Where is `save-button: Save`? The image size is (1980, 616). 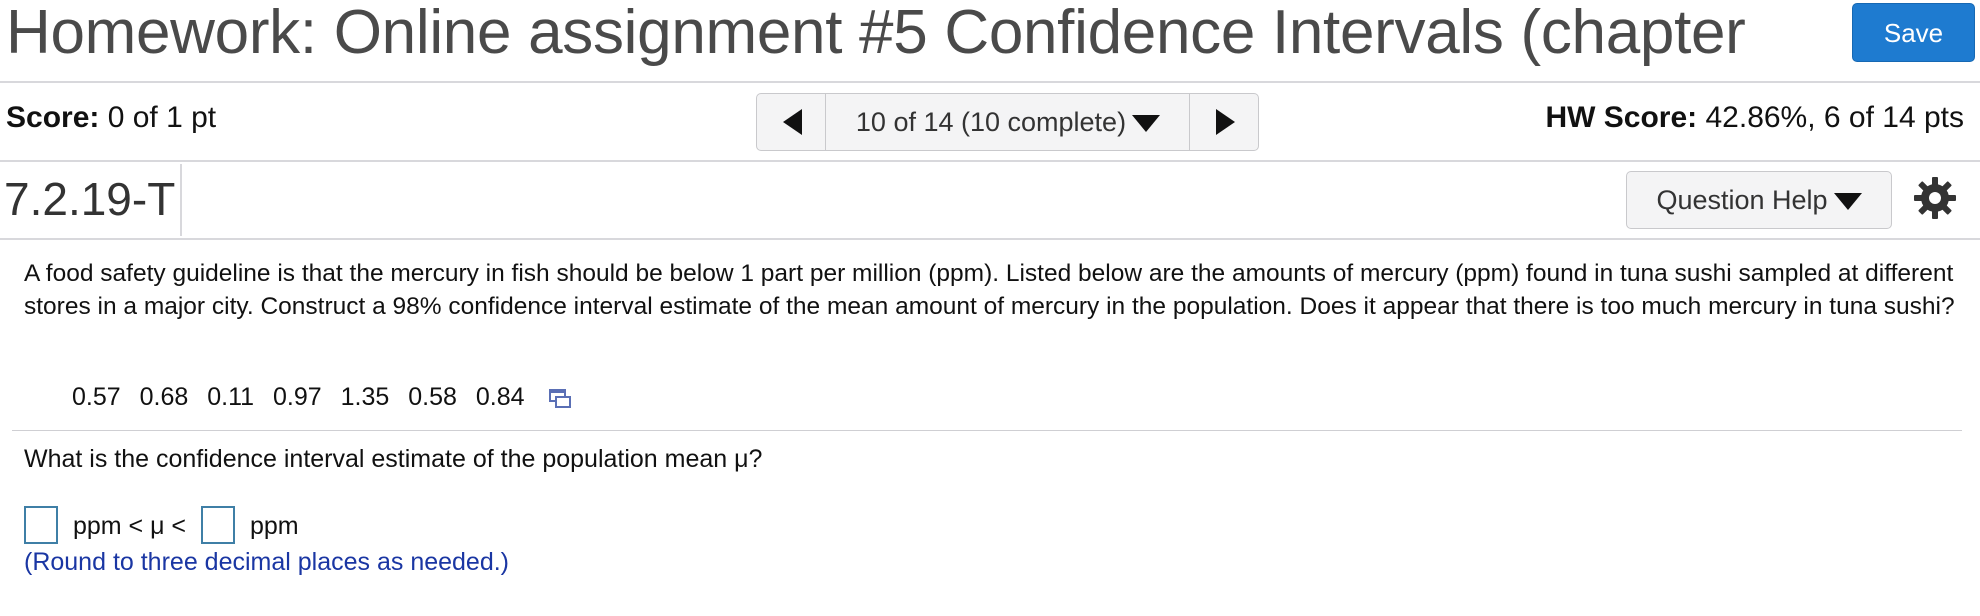
save-button: Save is located at coordinates (1913, 32).